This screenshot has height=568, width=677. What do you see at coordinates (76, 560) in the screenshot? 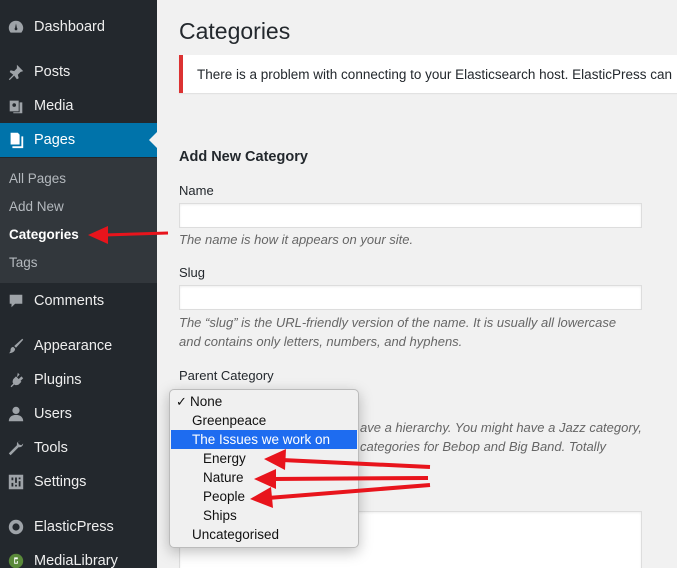
I see `sidebar-item-label: MediaLibrary` at bounding box center [76, 560].